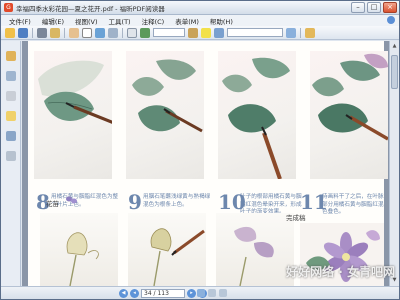  Describe the element at coordinates (187, 21) in the screenshot. I see `menu-forms: 表单(M)` at that location.